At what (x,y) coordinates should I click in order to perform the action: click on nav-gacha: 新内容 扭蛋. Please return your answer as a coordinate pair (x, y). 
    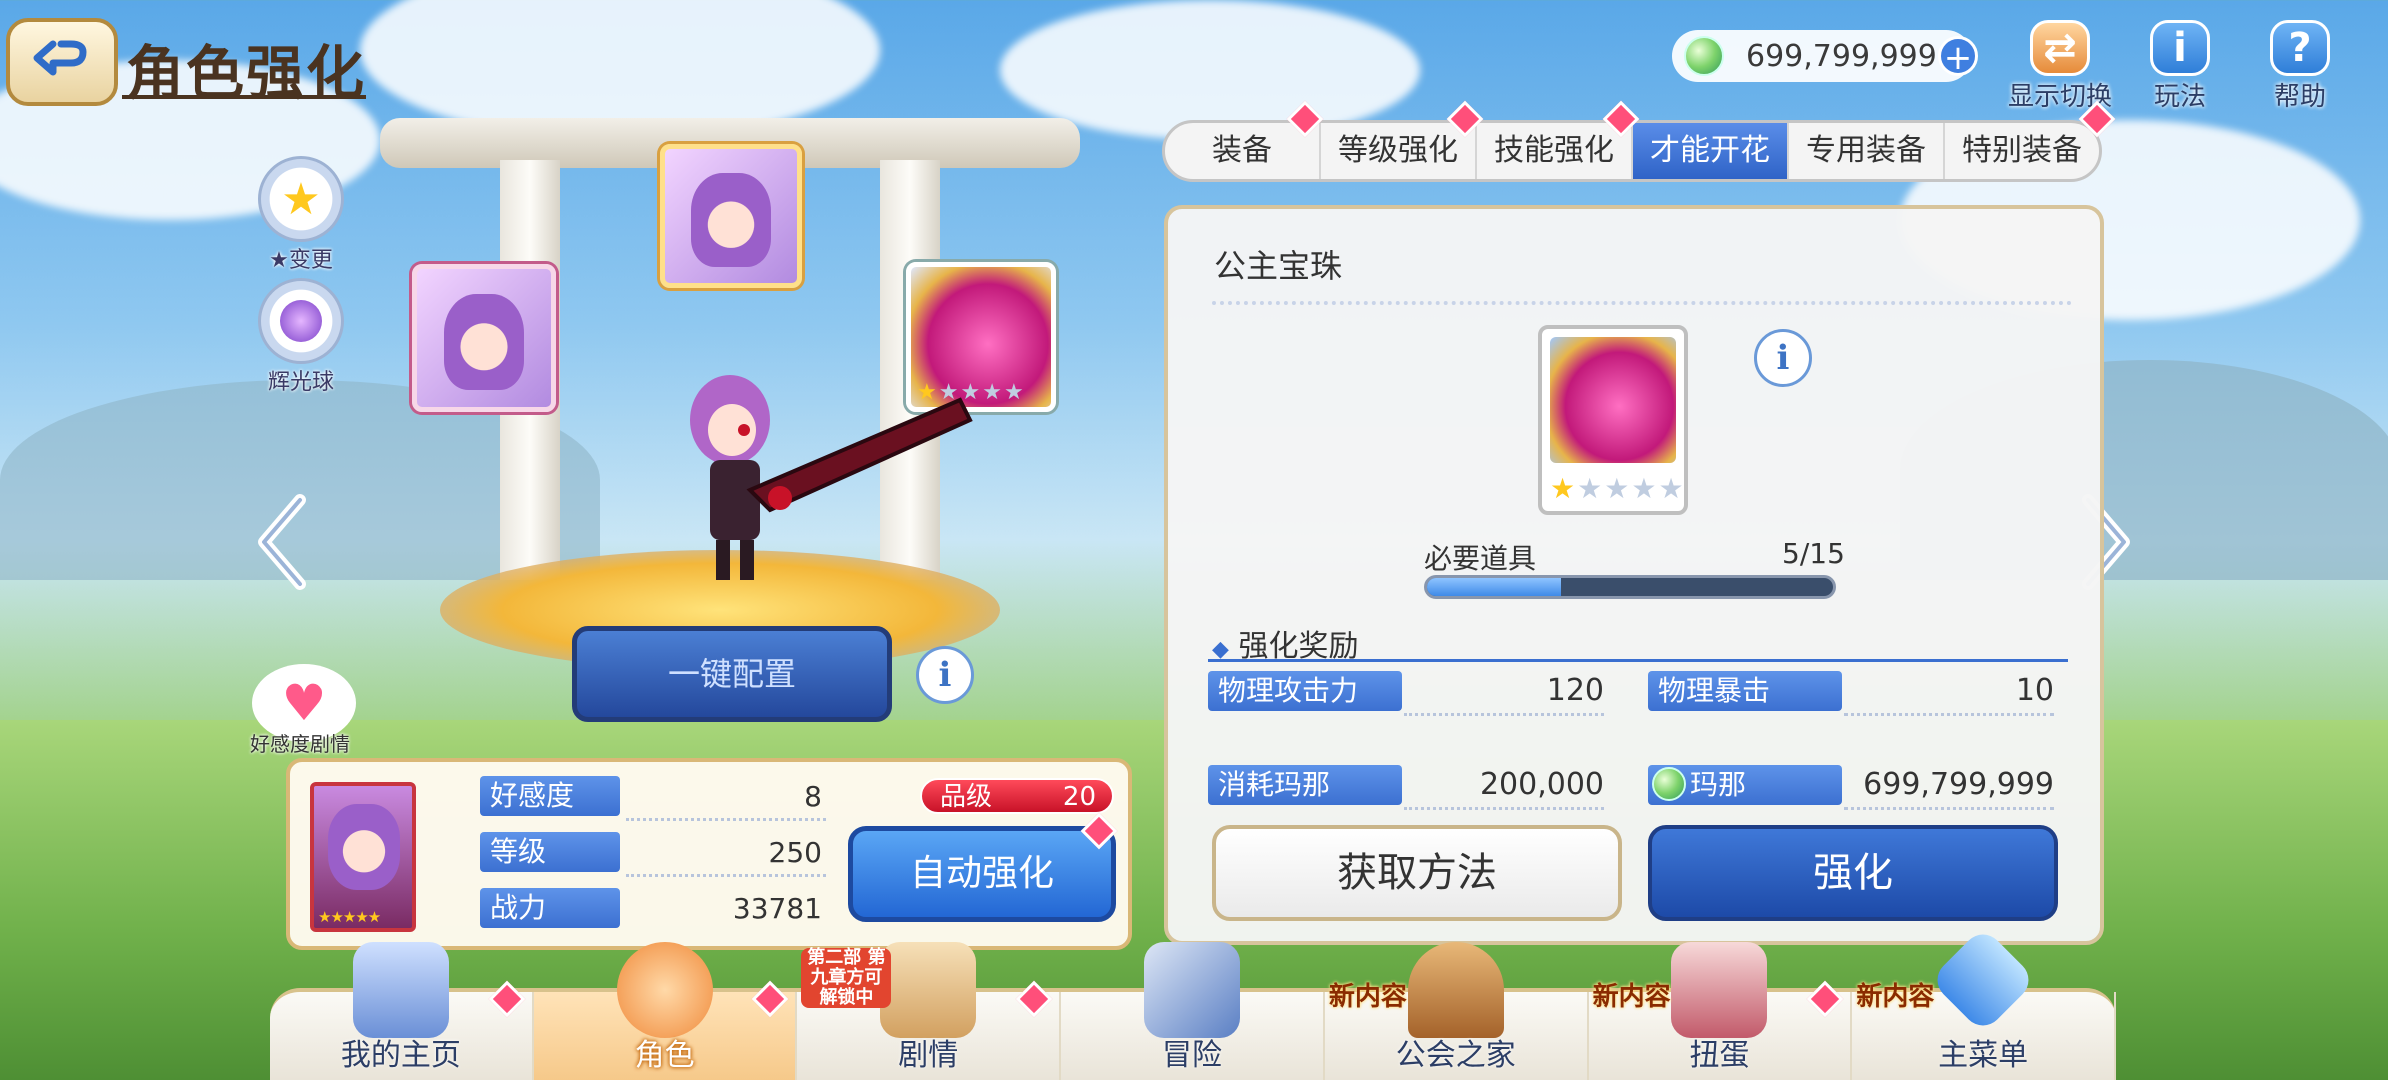
    Looking at the image, I should click on (1721, 1011).